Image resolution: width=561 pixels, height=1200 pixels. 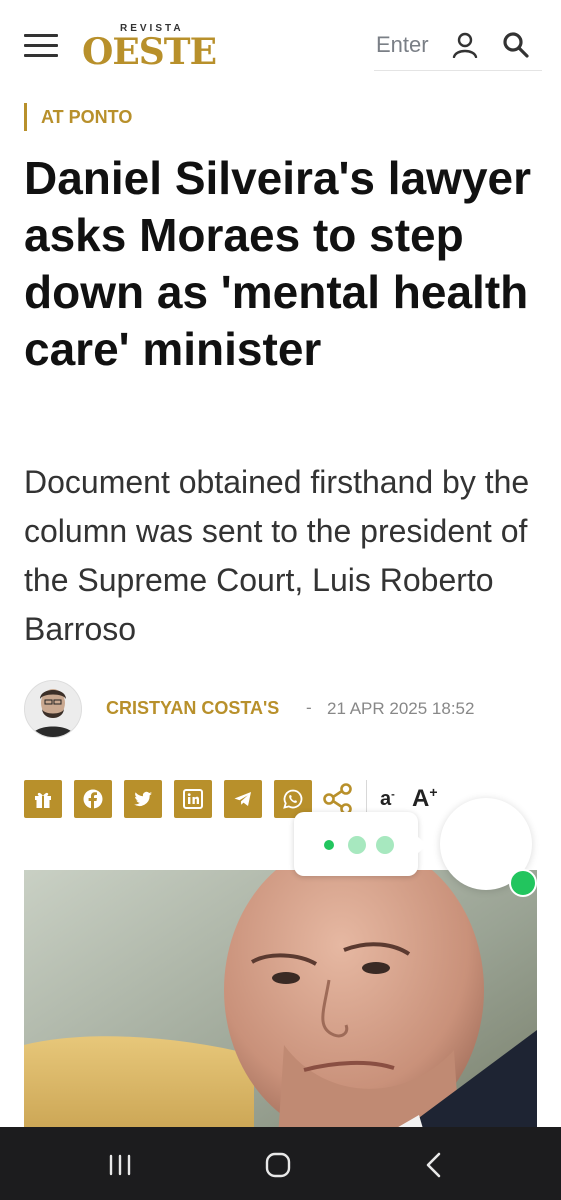 I want to click on facebook-share-button, so click(x=93, y=799).